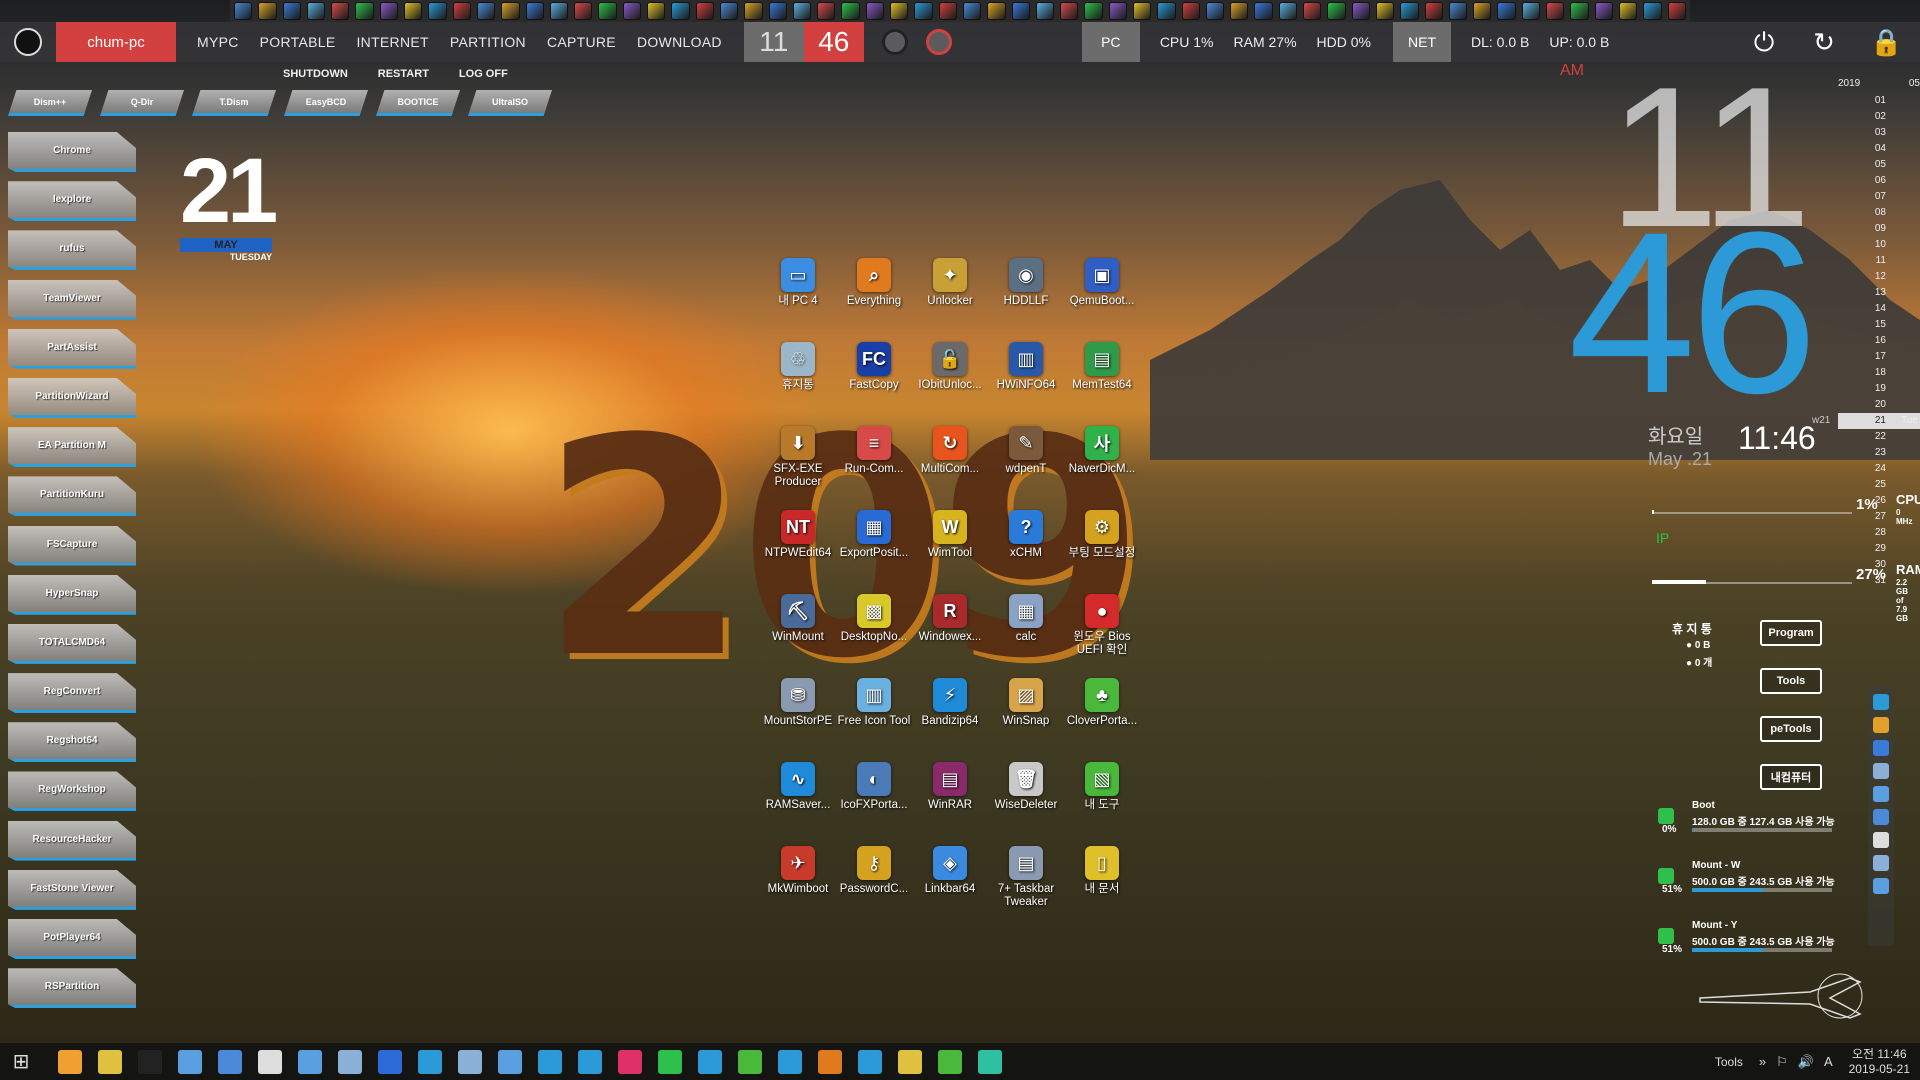  I want to click on my-computer-button: 내컴퓨터, so click(1791, 777).